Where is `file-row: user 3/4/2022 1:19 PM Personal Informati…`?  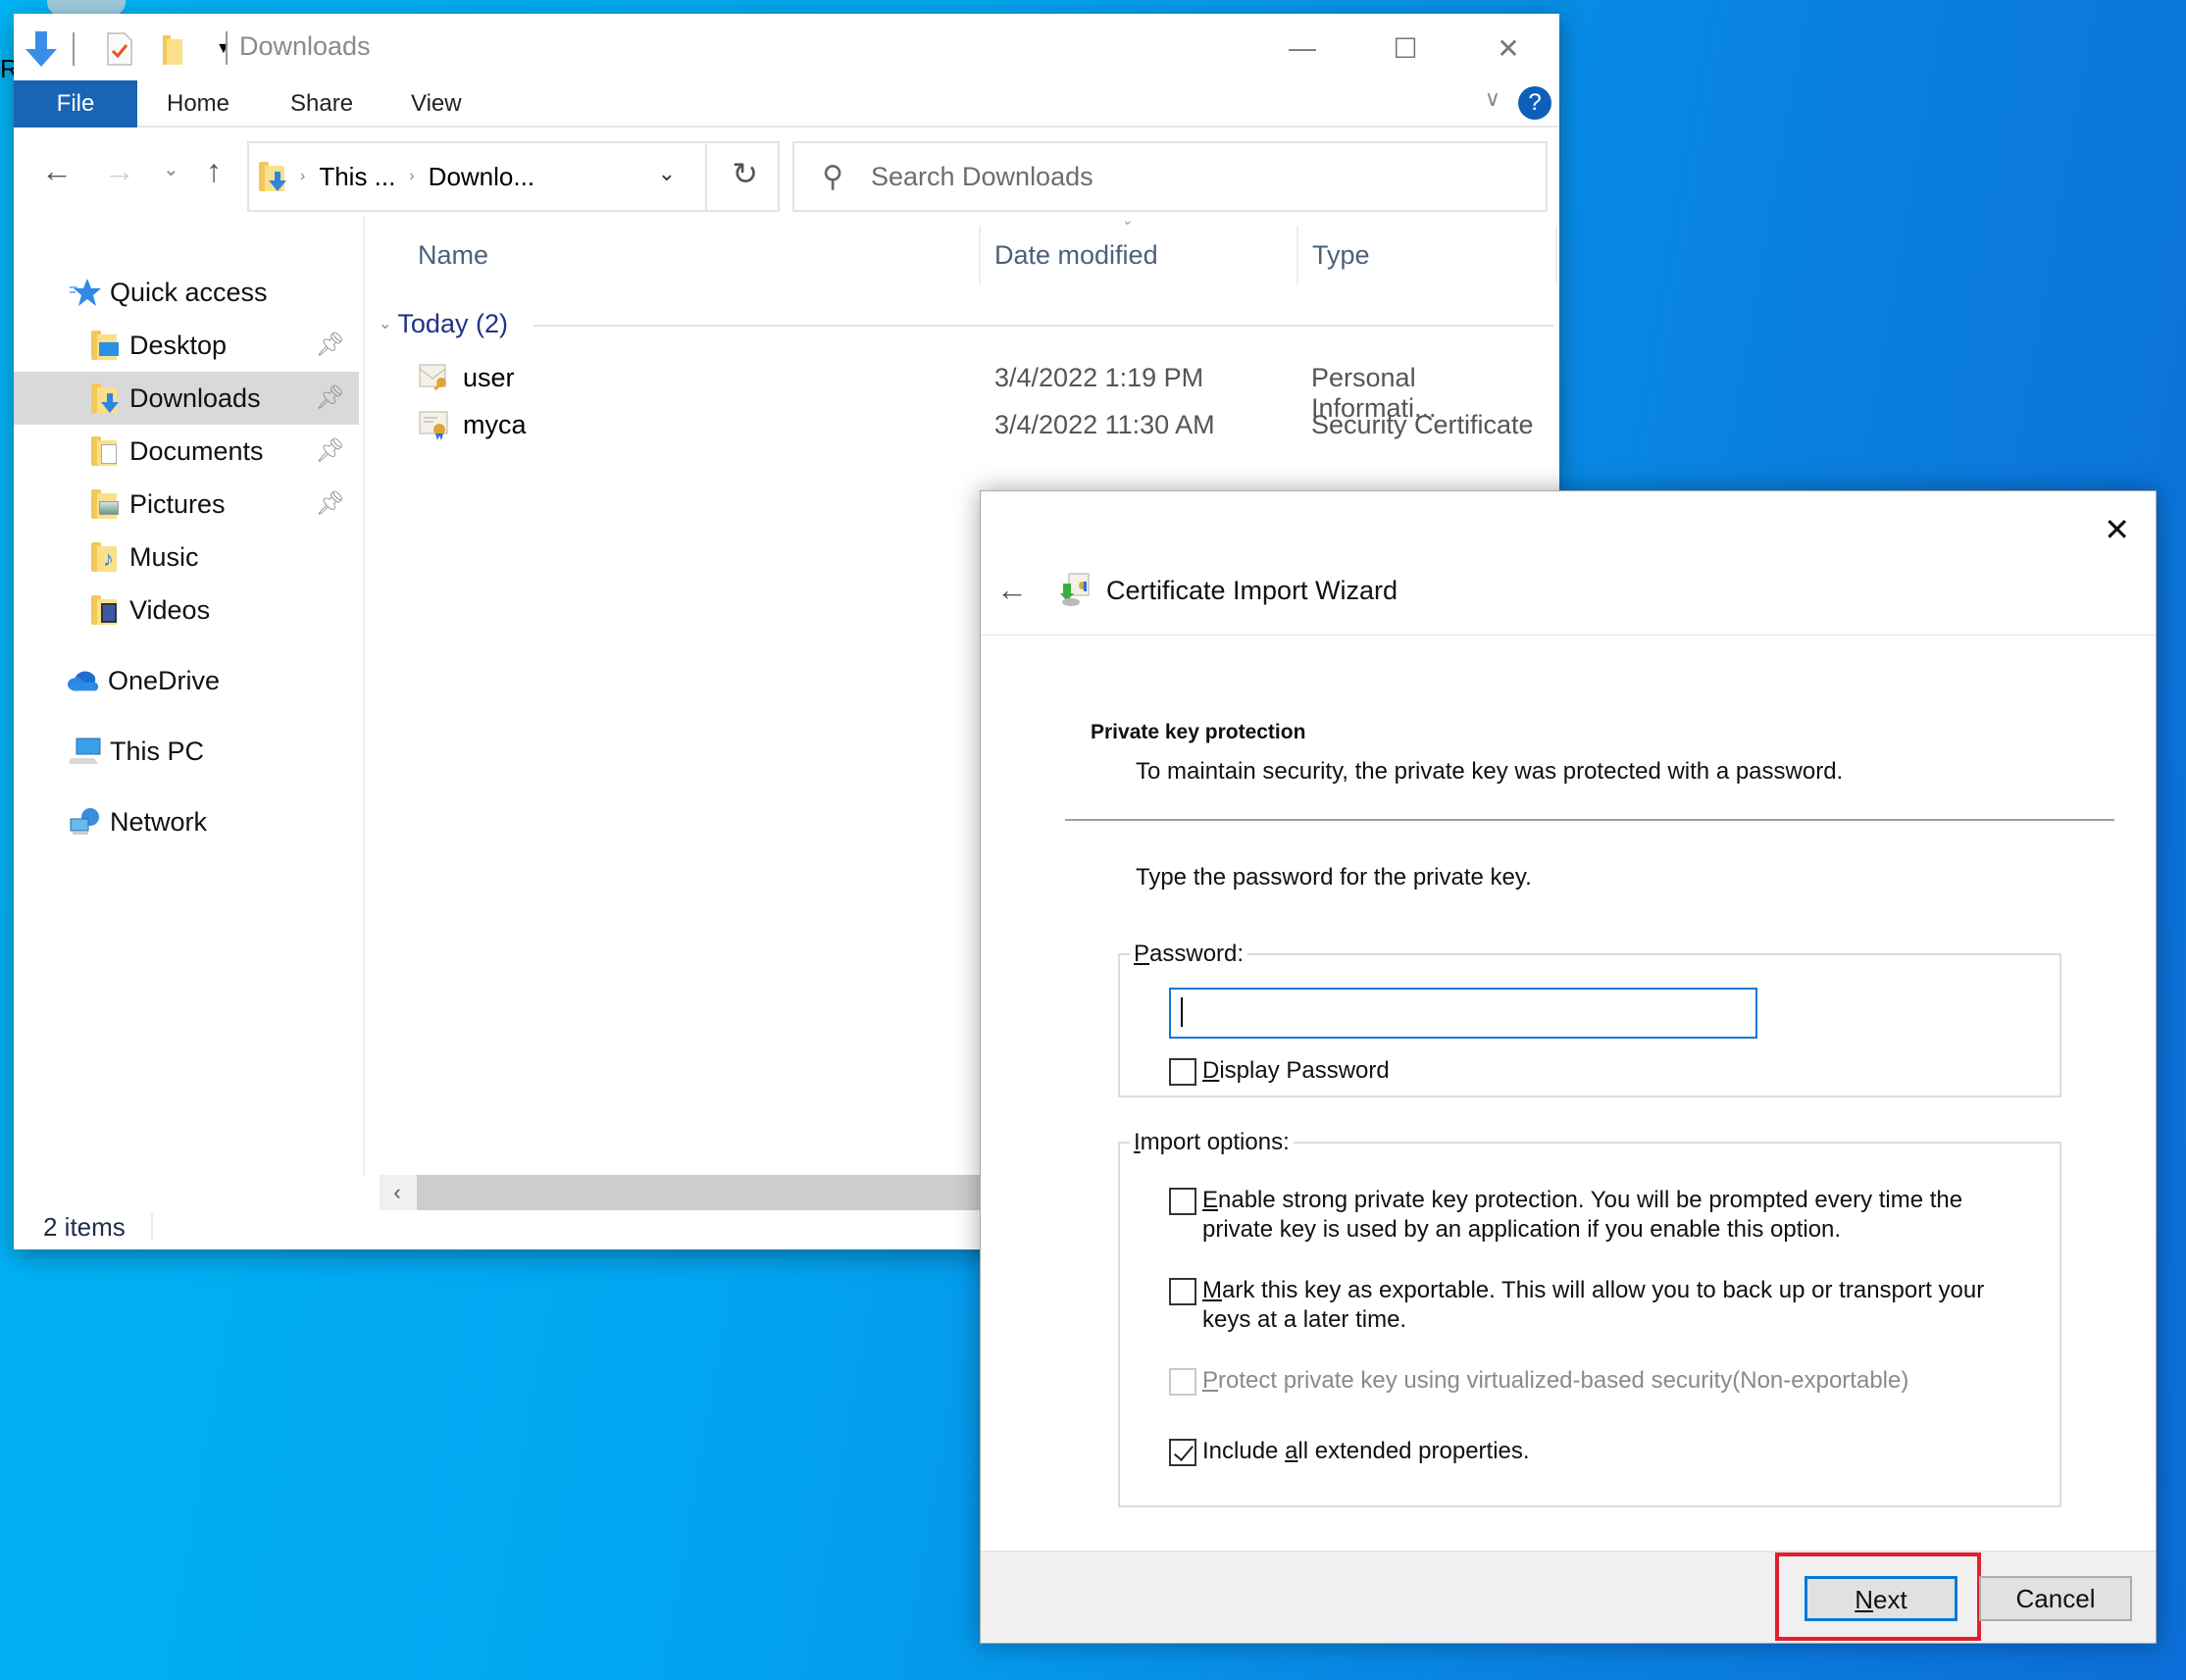
file-row: user 3/4/2022 1:19 PM Personal Informati… is located at coordinates (982, 389).